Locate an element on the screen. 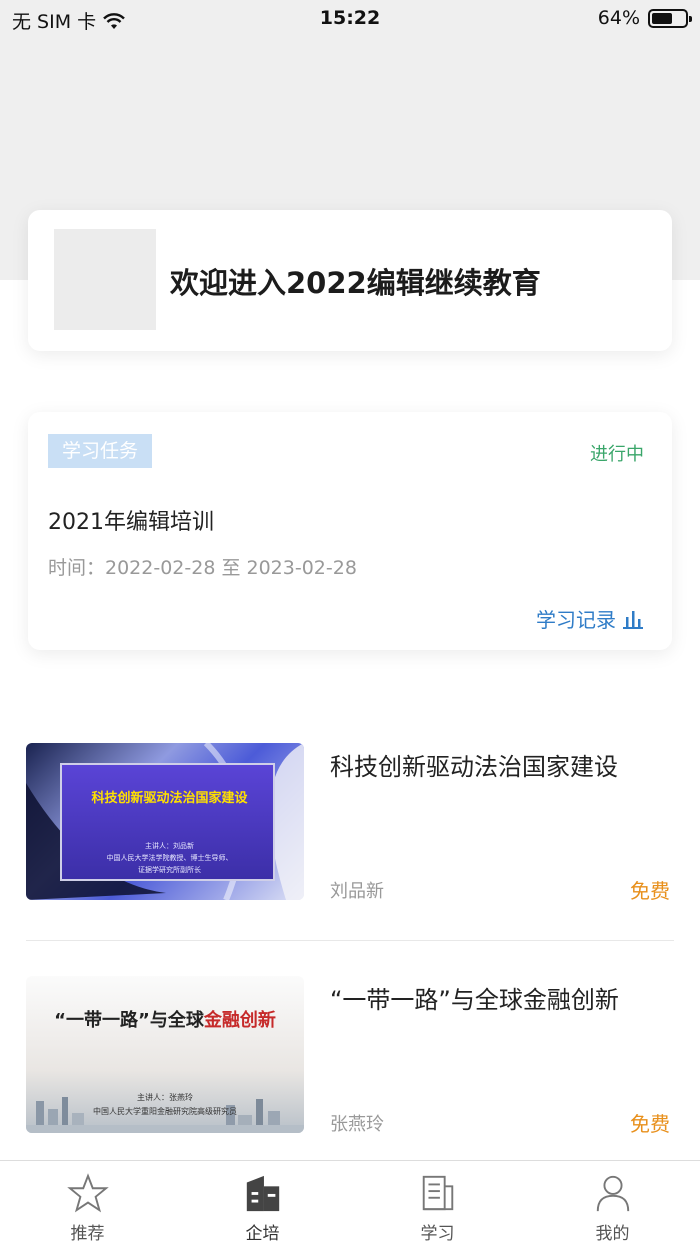  status-right: 64% is located at coordinates (644, 18).